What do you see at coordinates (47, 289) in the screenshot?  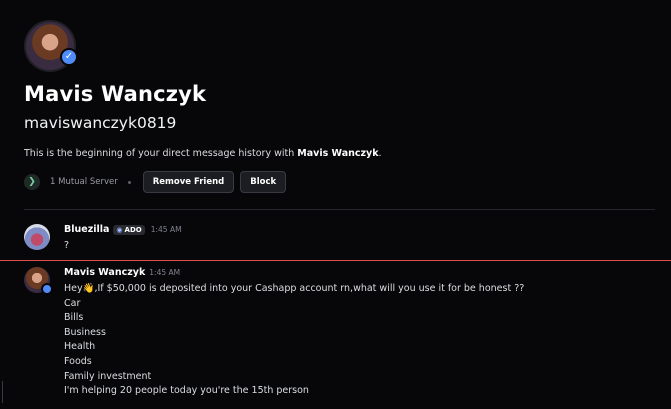 I see `verified-badge-icon` at bounding box center [47, 289].